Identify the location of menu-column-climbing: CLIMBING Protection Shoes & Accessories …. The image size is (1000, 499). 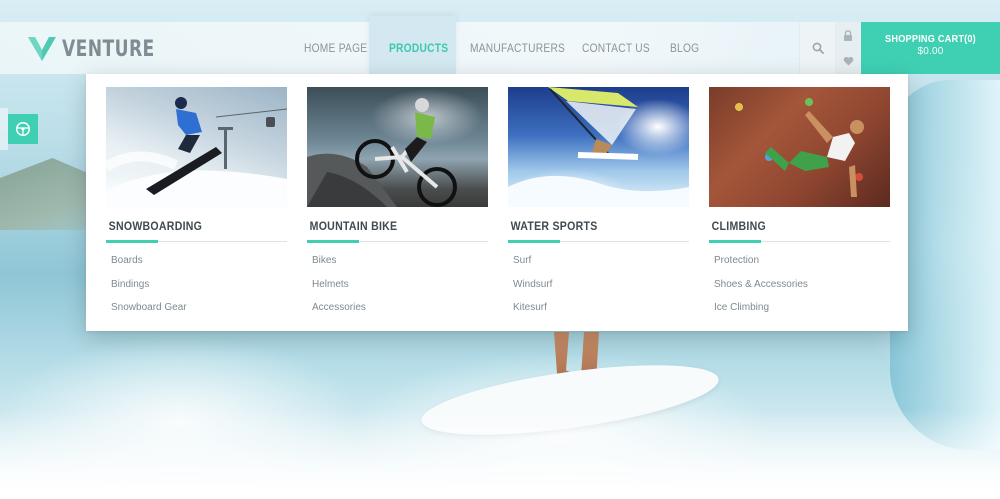
(799, 205).